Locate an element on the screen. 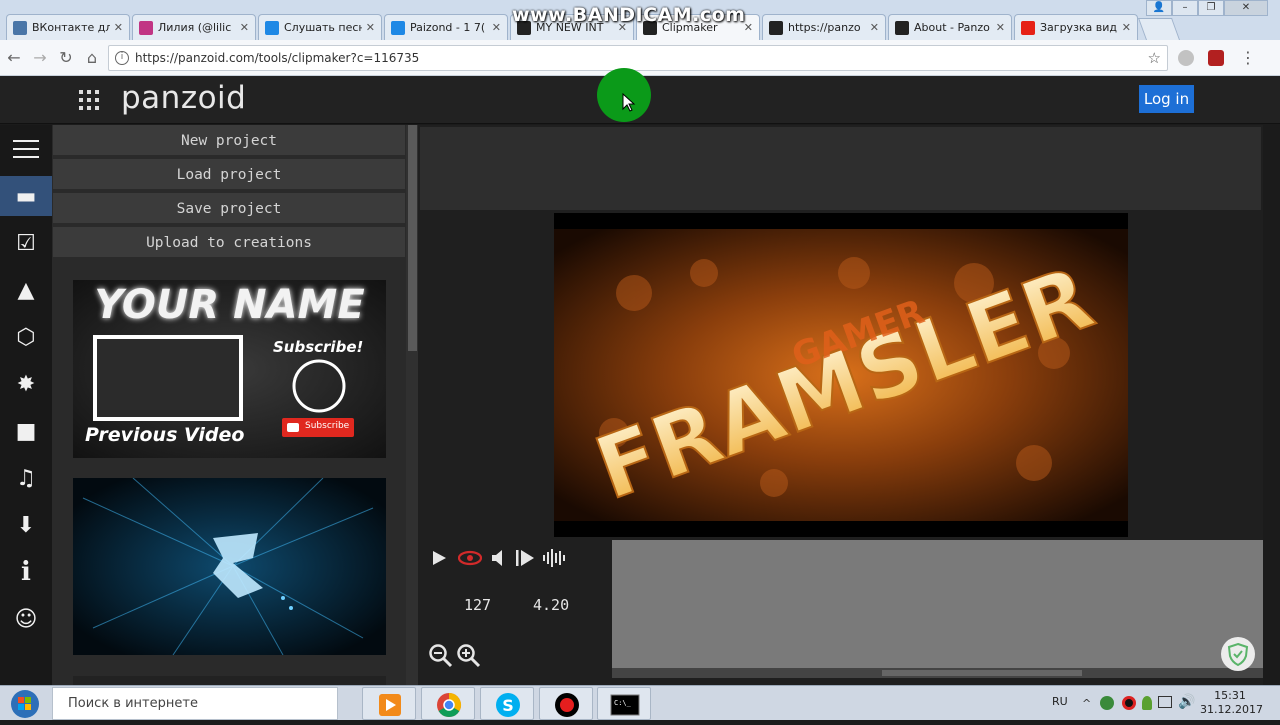 This screenshot has width=1280, height=725. folder-icon: ▬ is located at coordinates (26, 196).